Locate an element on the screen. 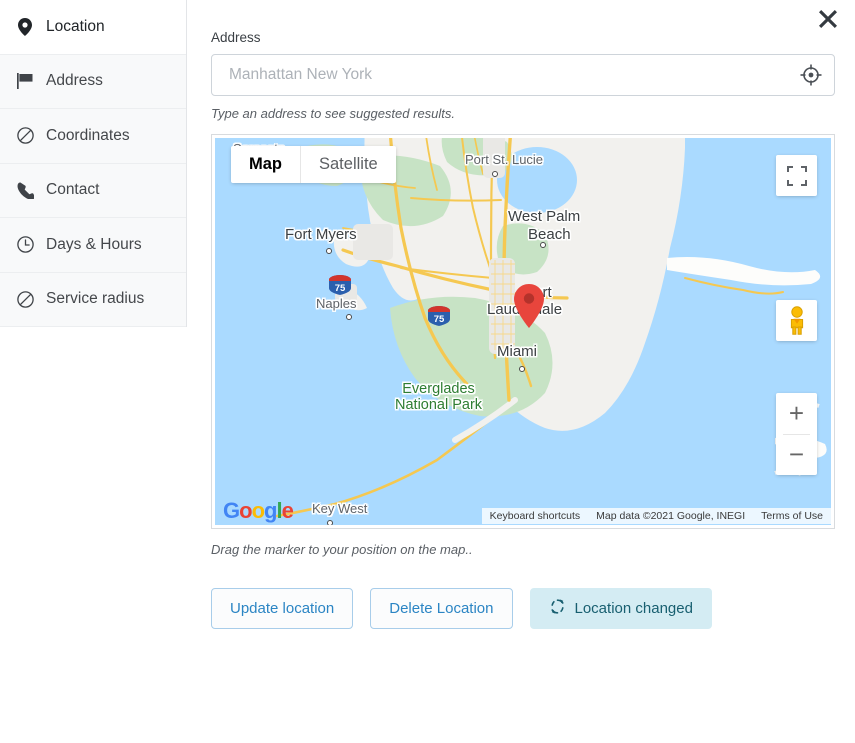 The width and height of the screenshot is (855, 743). phone-icon is located at coordinates (25, 190).